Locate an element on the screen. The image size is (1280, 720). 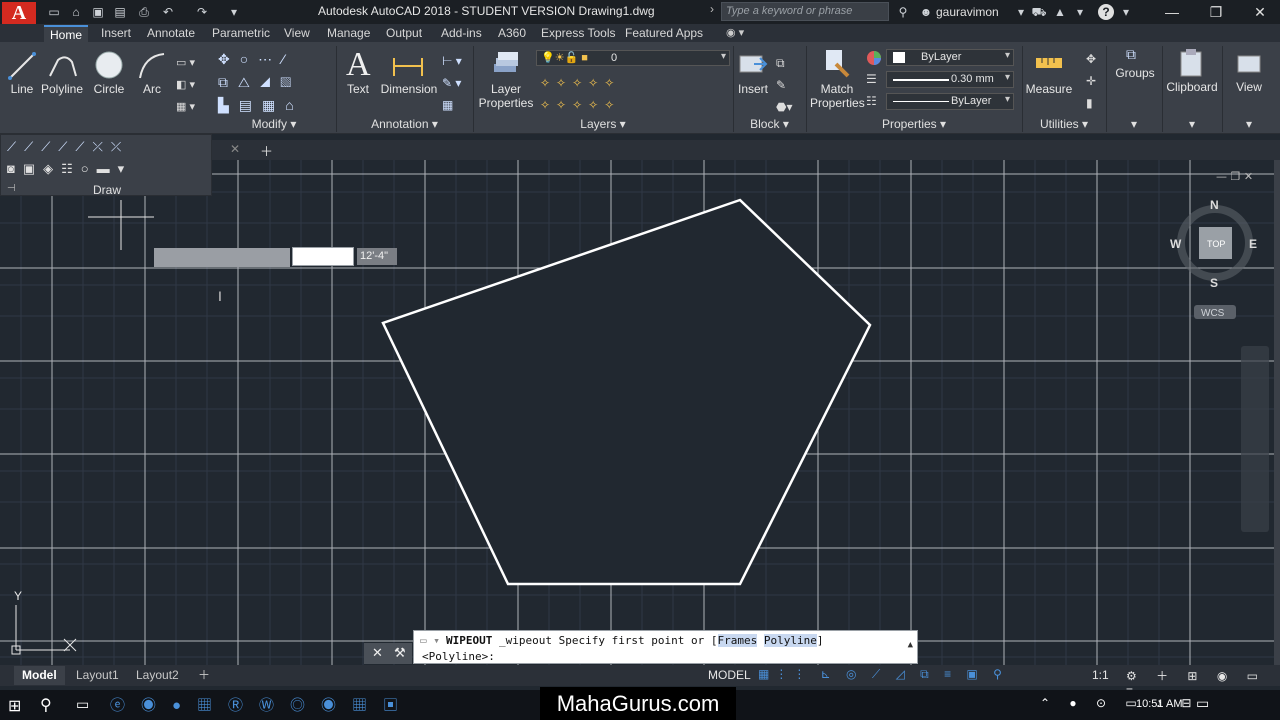
properties-panel-title: Properties ▾ is located at coordinates (914, 125).